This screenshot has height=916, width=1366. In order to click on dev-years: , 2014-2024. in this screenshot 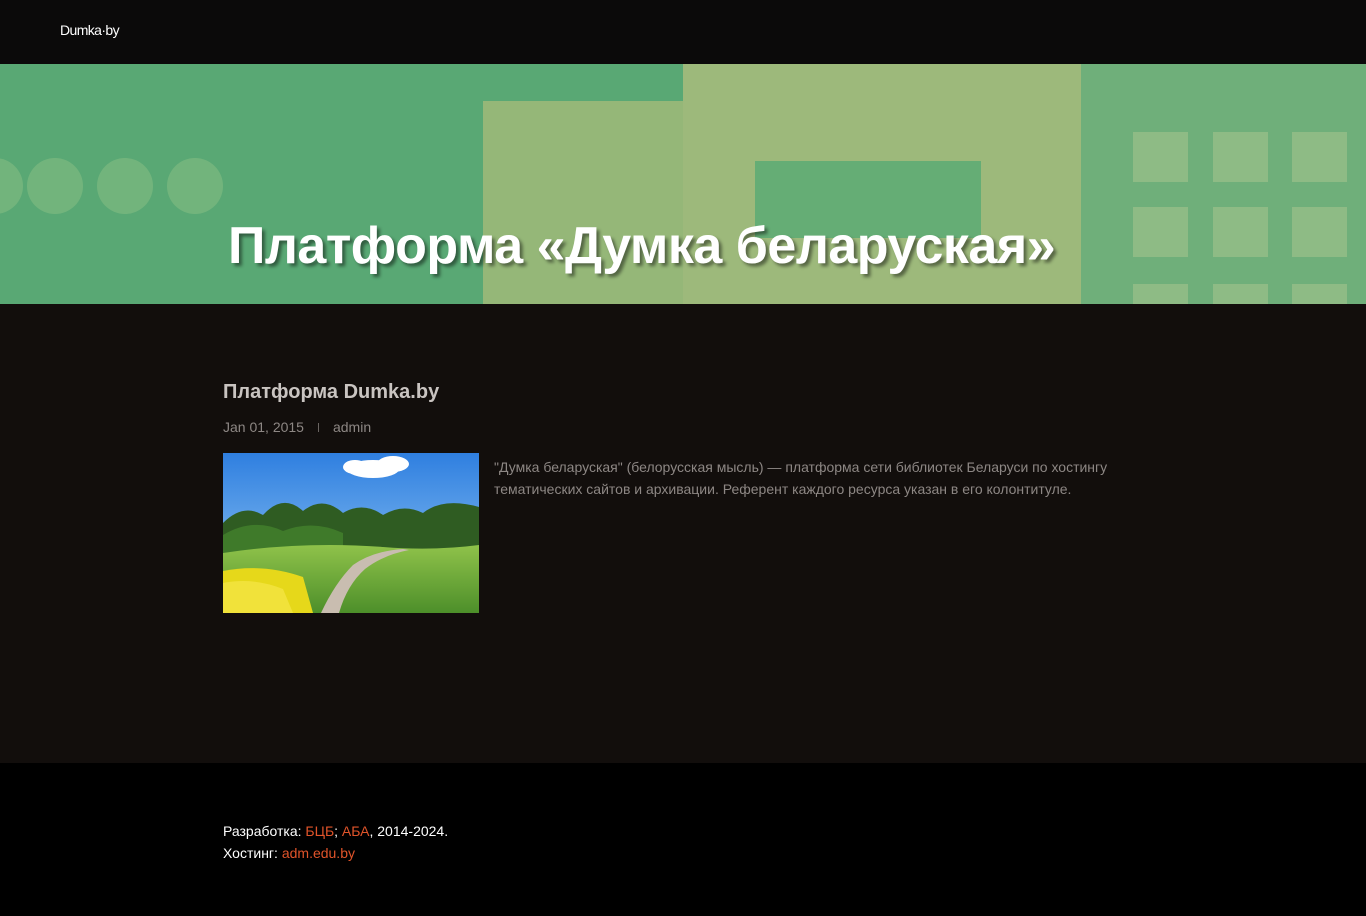, I will do `click(409, 831)`.